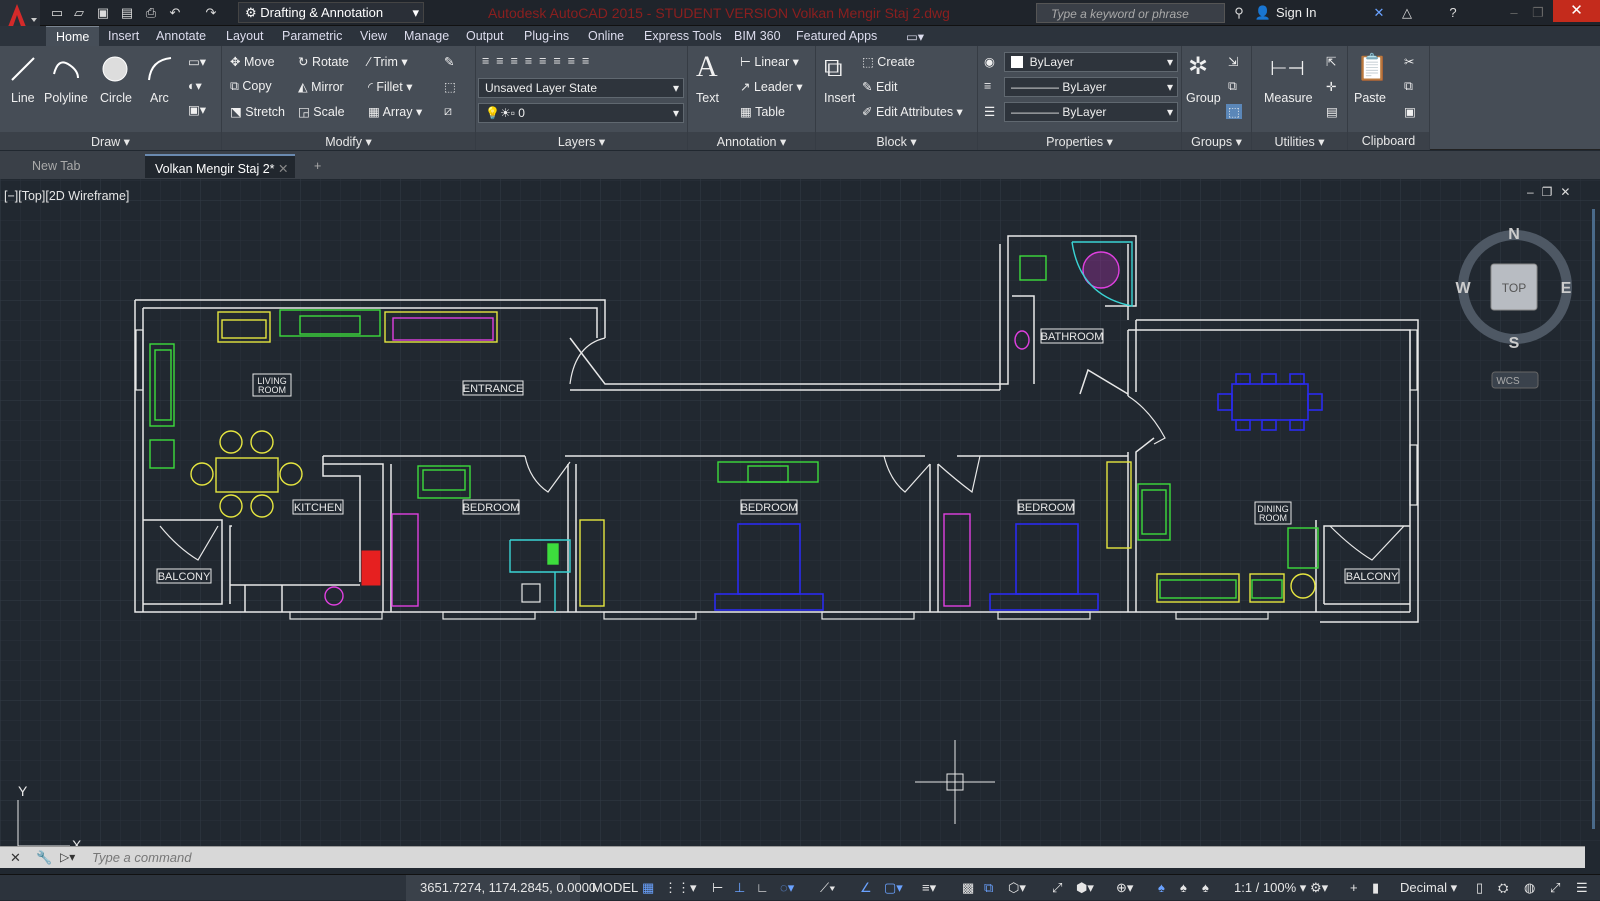  What do you see at coordinates (141, 857) in the screenshot?
I see `command-input: Type a command` at bounding box center [141, 857].